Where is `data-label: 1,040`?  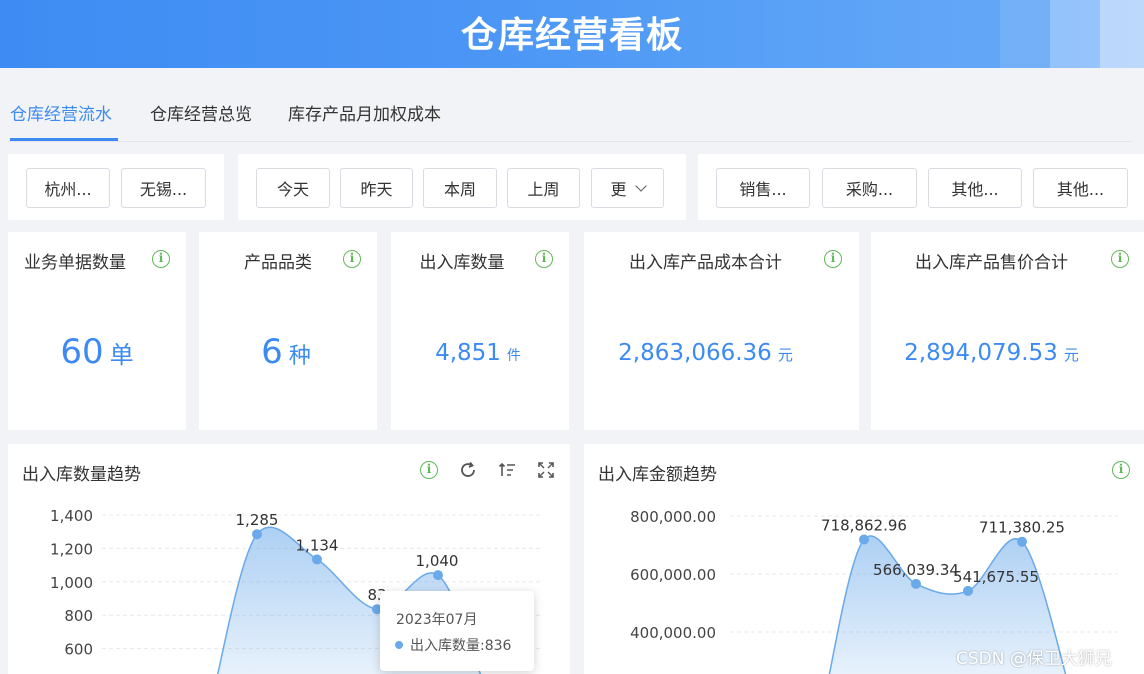 data-label: 1,040 is located at coordinates (437, 561).